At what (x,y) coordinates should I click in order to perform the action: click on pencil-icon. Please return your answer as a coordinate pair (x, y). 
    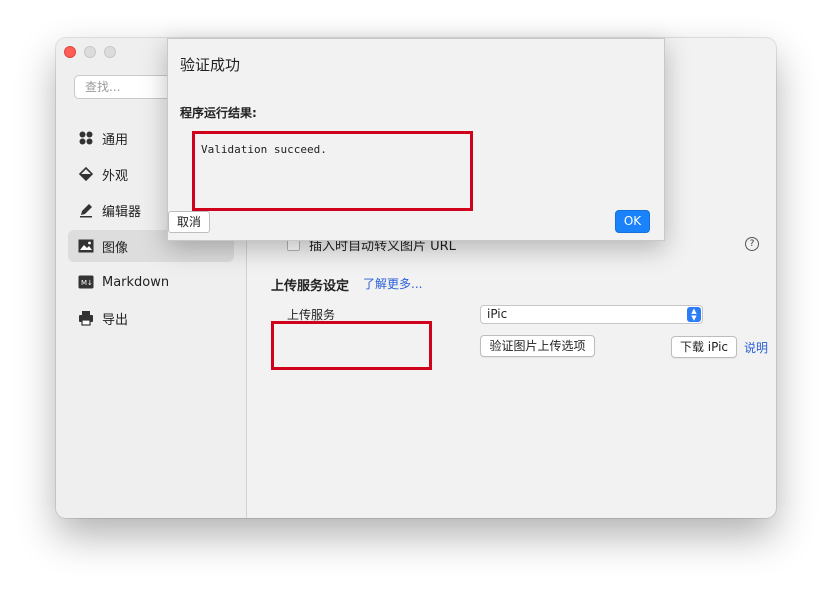
    Looking at the image, I should click on (86, 210).